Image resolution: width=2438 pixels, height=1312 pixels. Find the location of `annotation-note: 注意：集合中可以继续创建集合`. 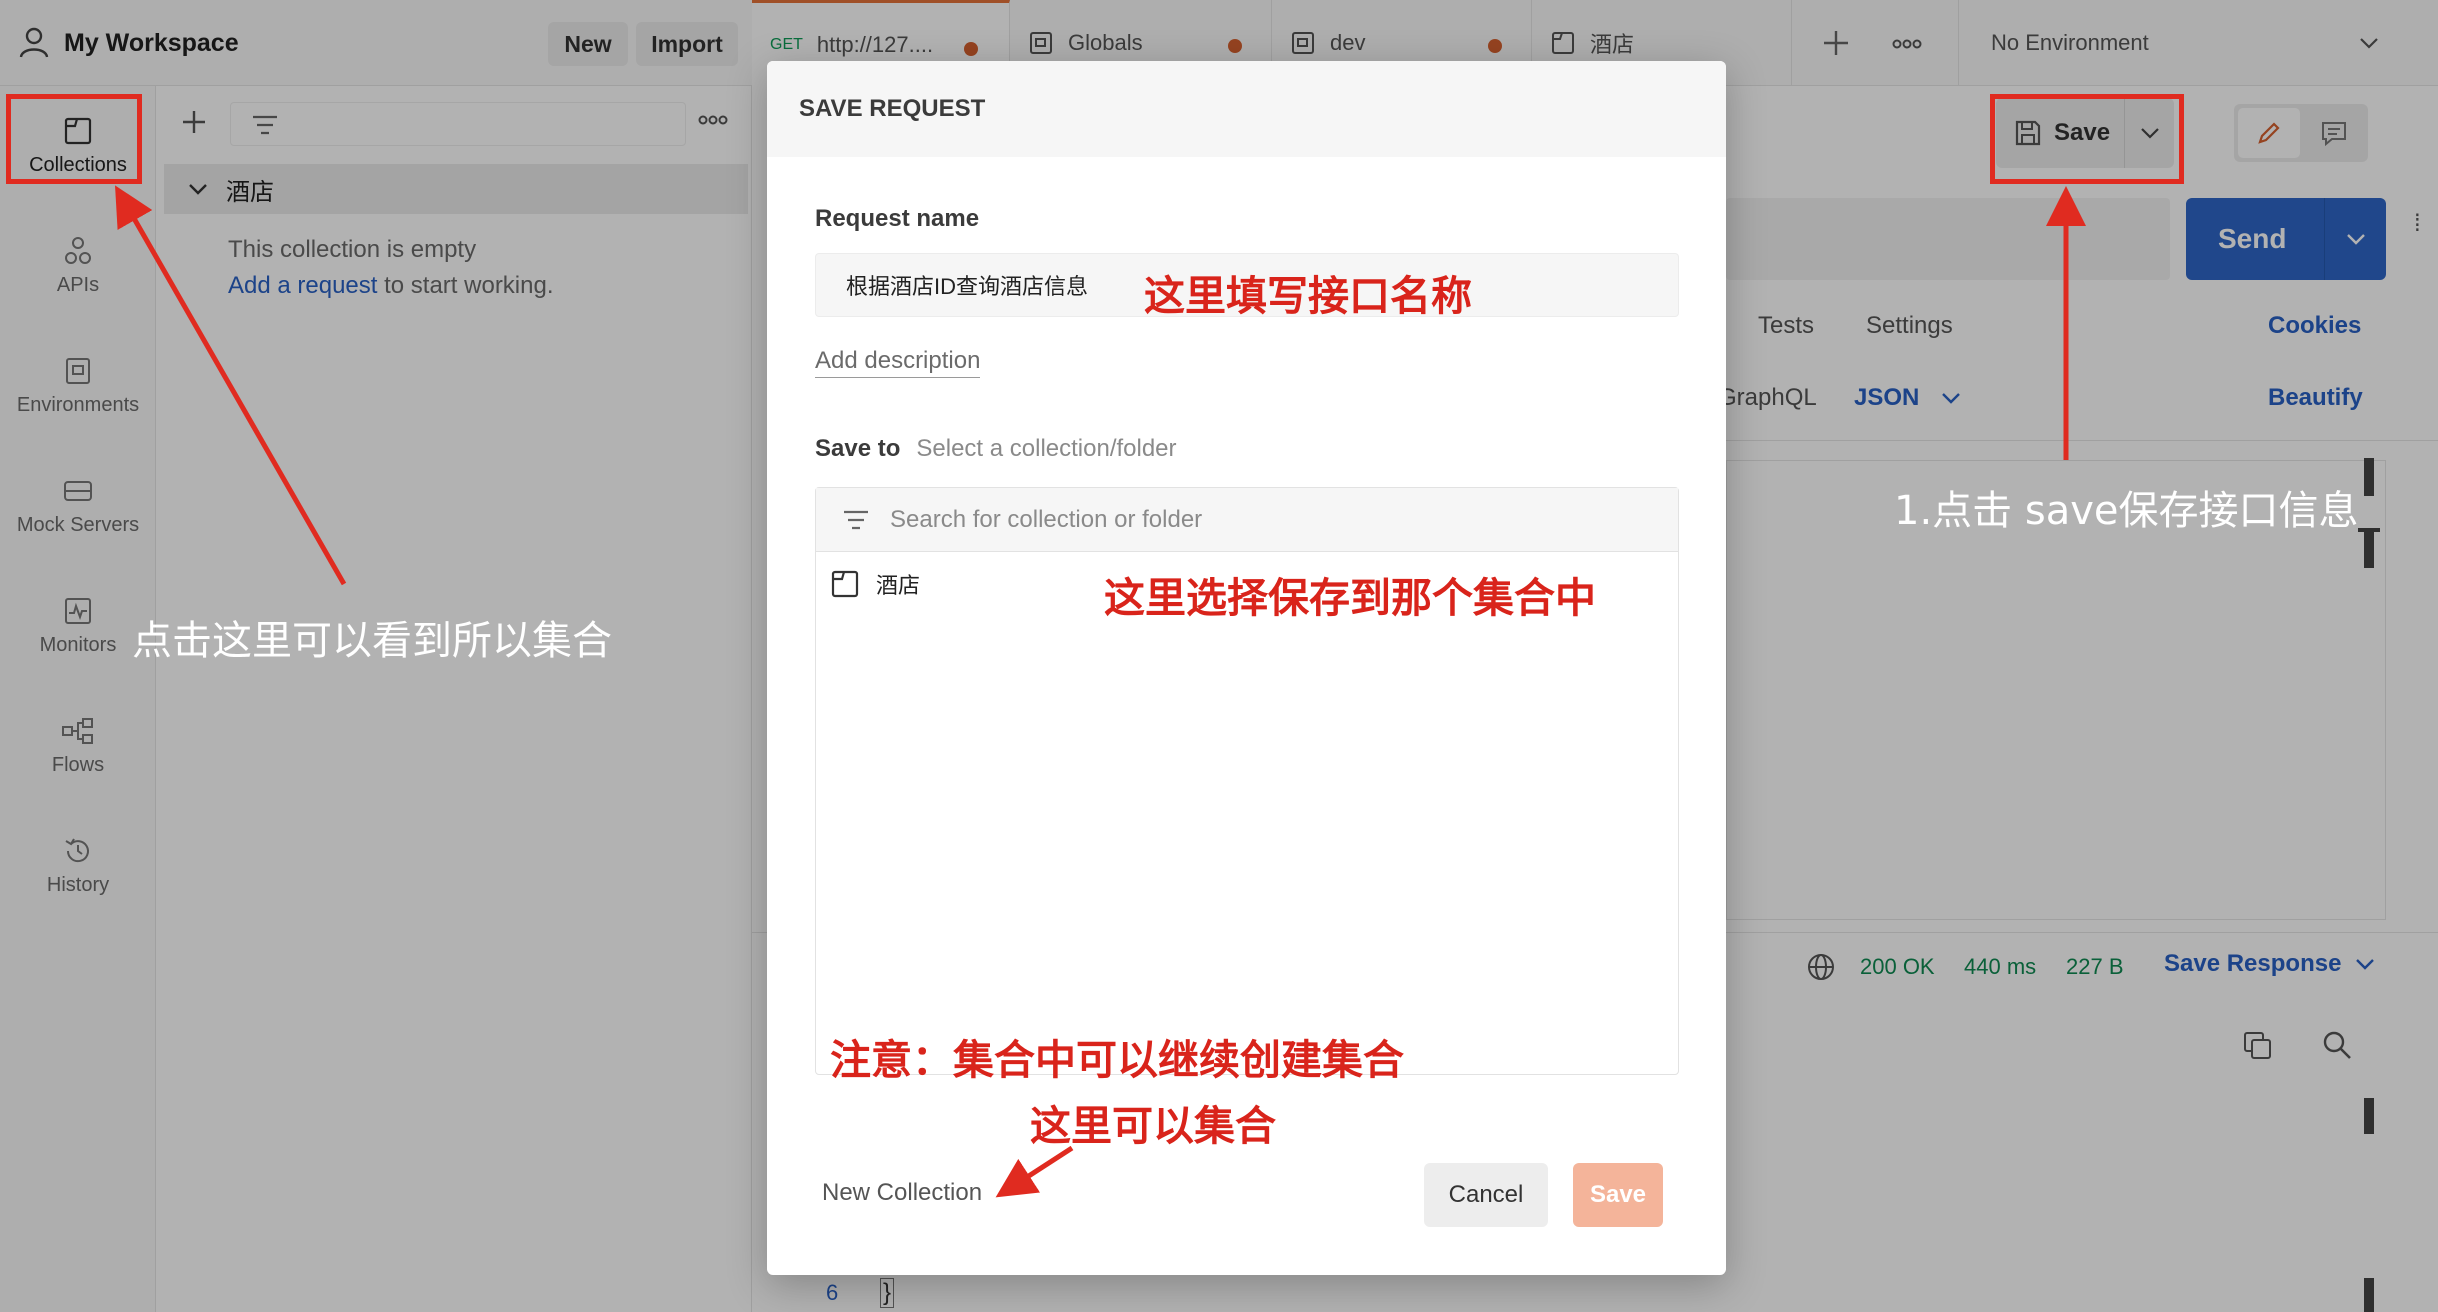

annotation-note: 注意：集合中可以继续创建集合 is located at coordinates (1117, 1060).